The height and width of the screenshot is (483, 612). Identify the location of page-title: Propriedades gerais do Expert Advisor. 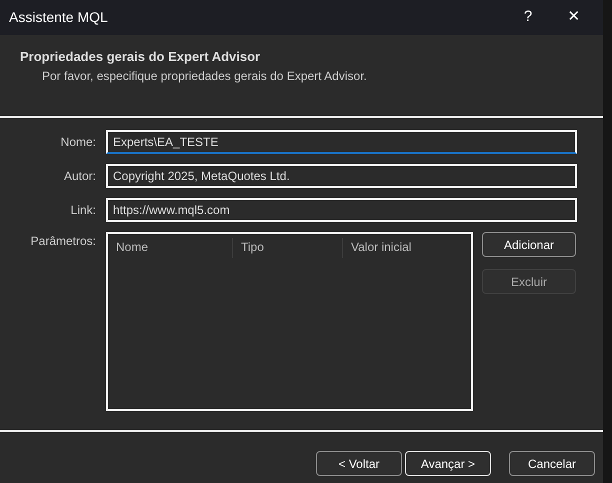
(141, 57).